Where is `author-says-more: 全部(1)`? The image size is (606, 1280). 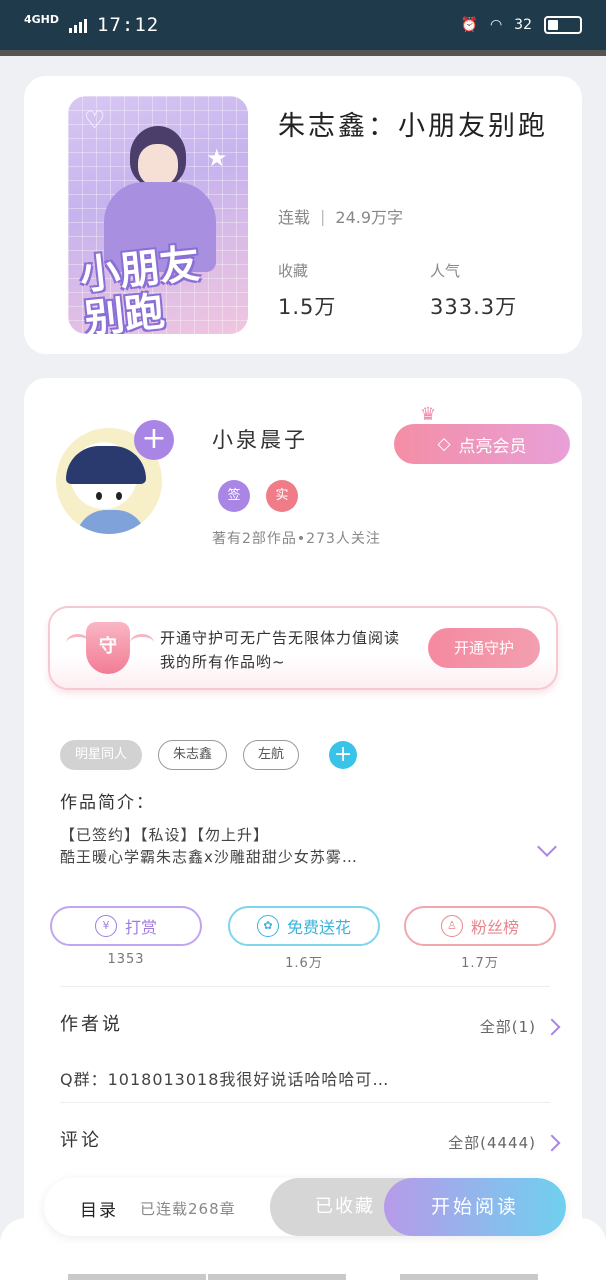
author-says-more: 全部(1) is located at coordinates (520, 1026).